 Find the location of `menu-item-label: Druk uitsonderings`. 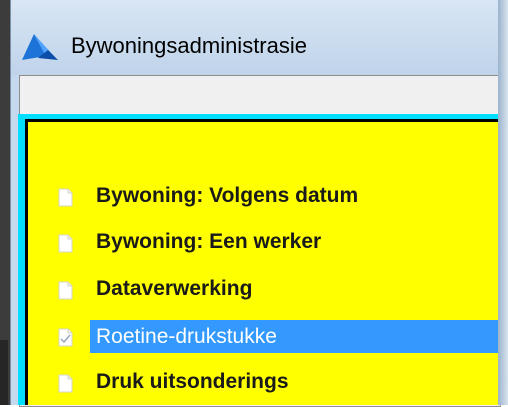

menu-item-label: Druk uitsonderings is located at coordinates (192, 381).